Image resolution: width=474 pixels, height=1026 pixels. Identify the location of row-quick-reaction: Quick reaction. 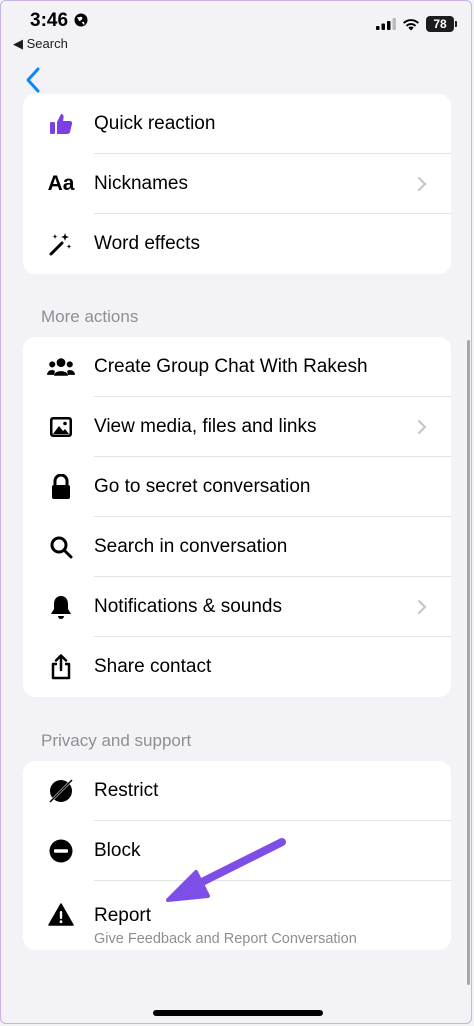
(237, 124).